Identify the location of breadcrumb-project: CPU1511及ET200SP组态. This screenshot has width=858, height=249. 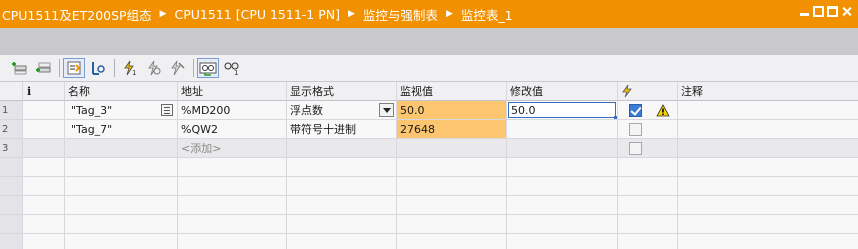
(77, 14).